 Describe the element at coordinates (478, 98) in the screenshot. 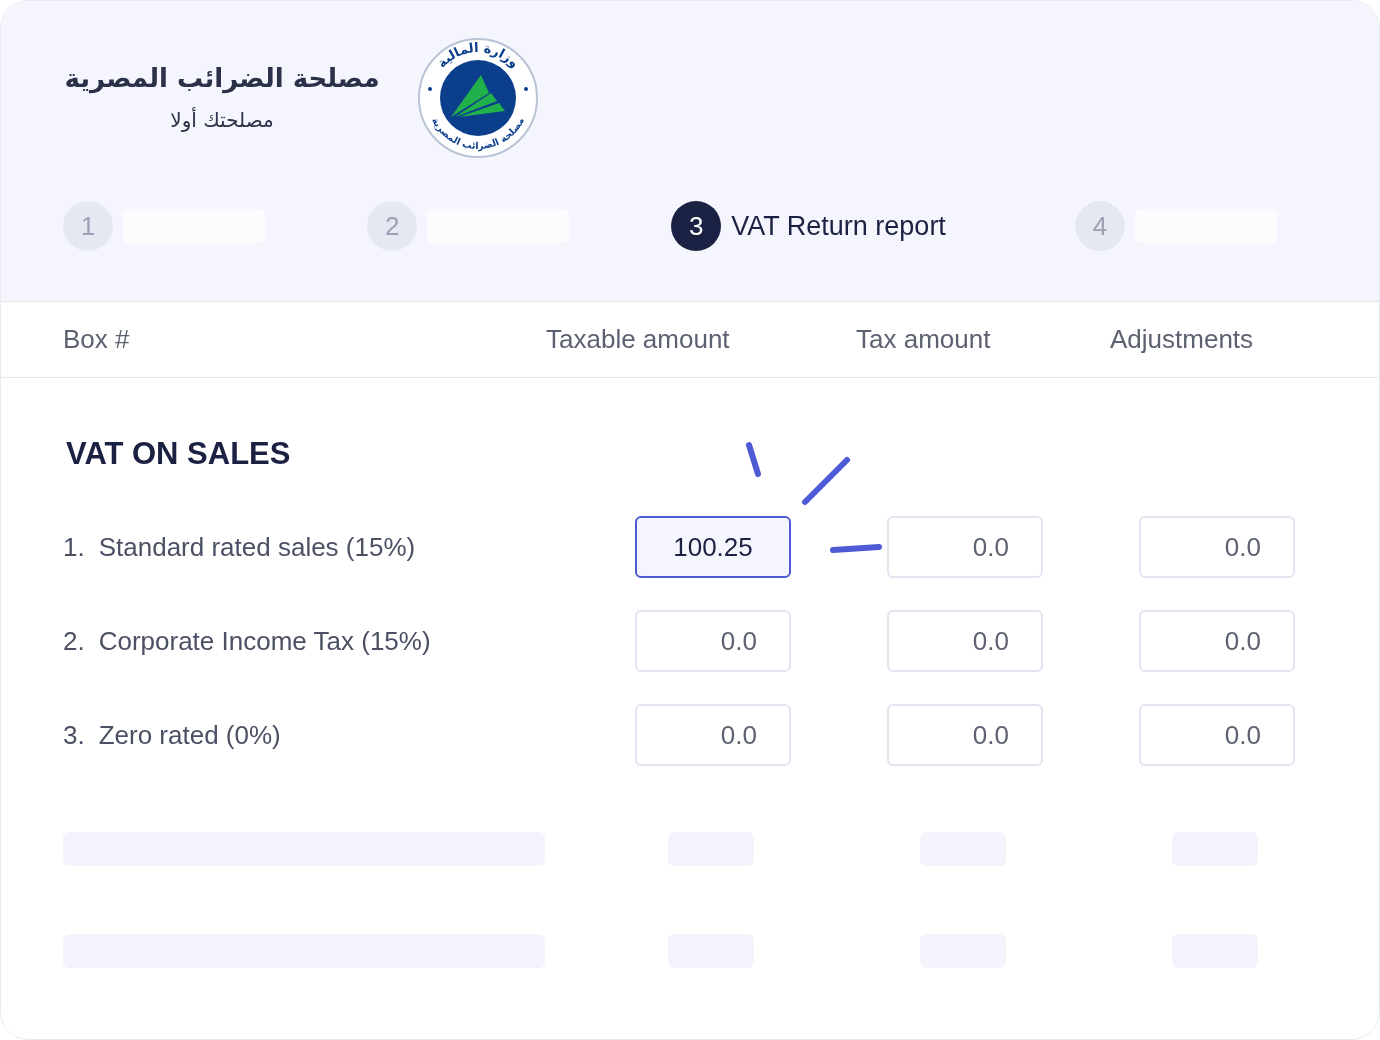

I see `logo: وزارة المالية مصلحة الضرائب المصرية` at that location.